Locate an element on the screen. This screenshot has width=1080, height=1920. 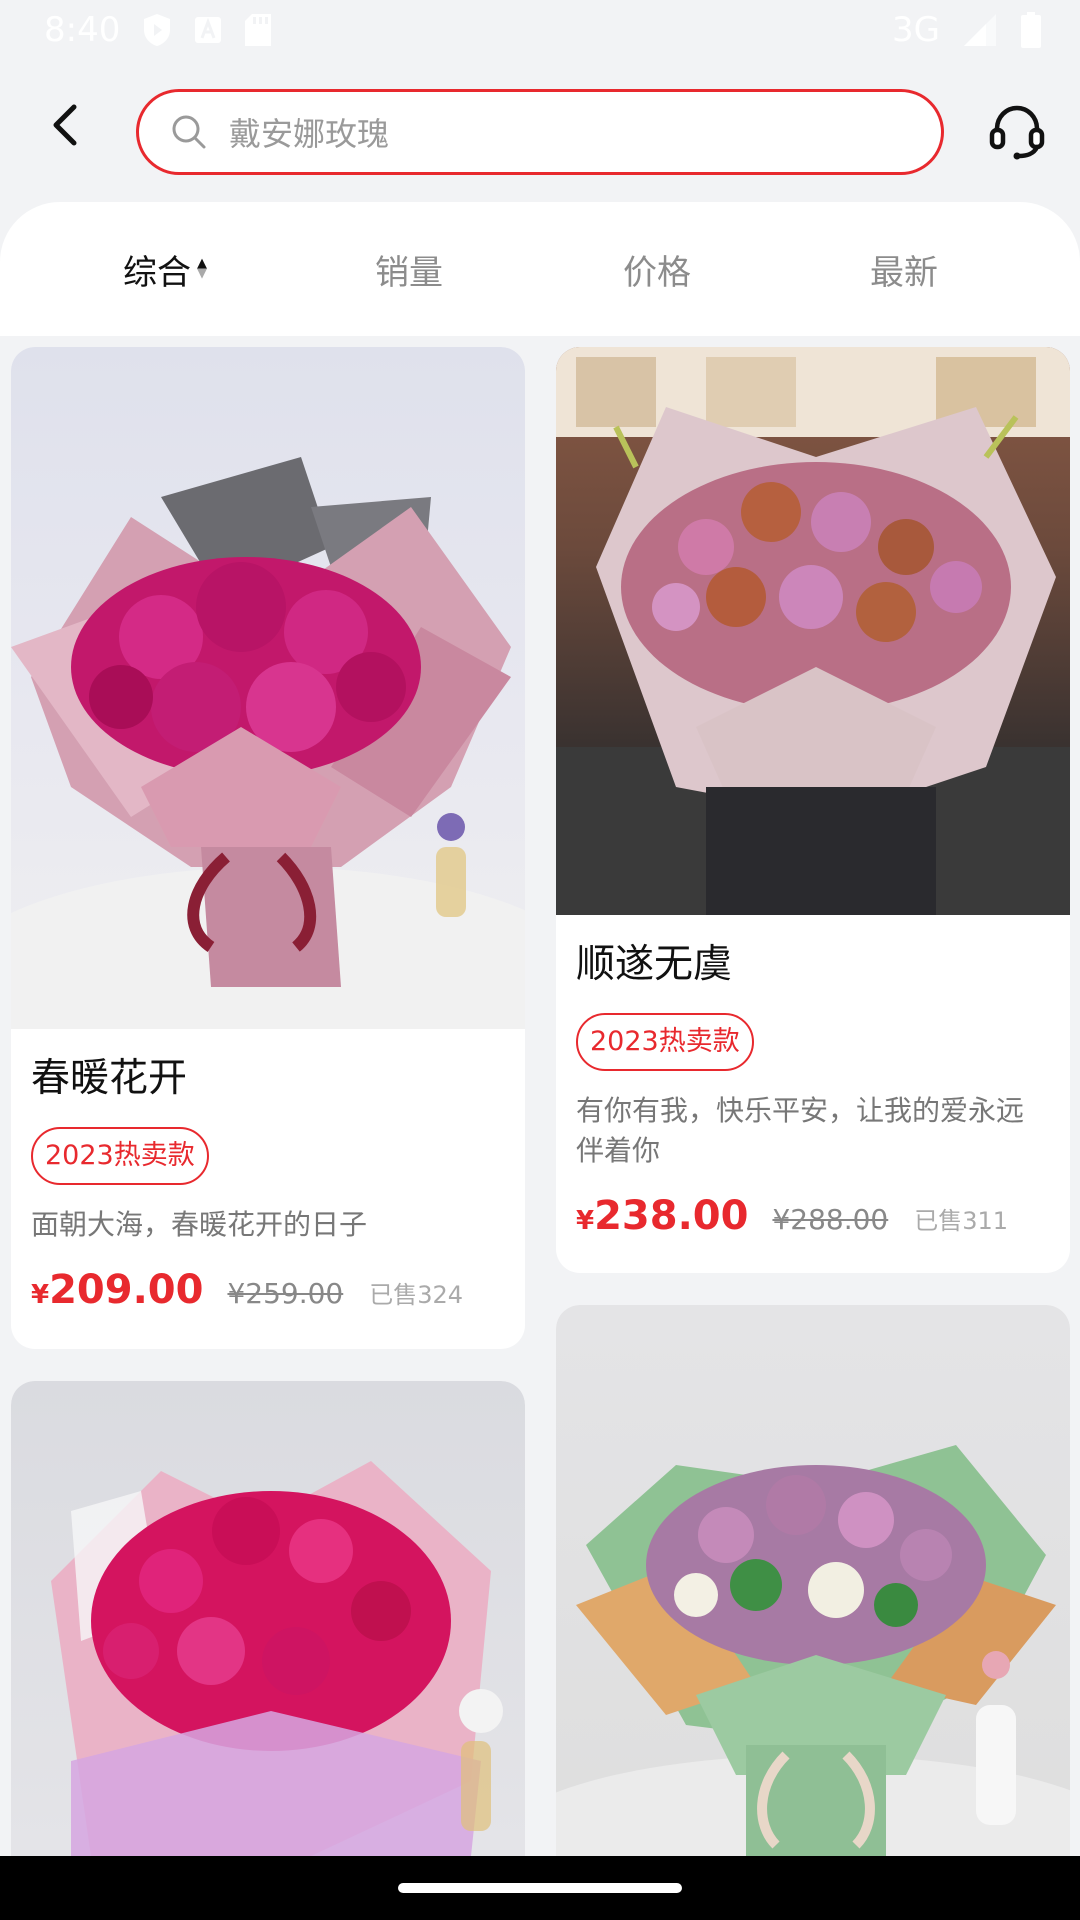
sd-card-icon is located at coordinates (258, 30).